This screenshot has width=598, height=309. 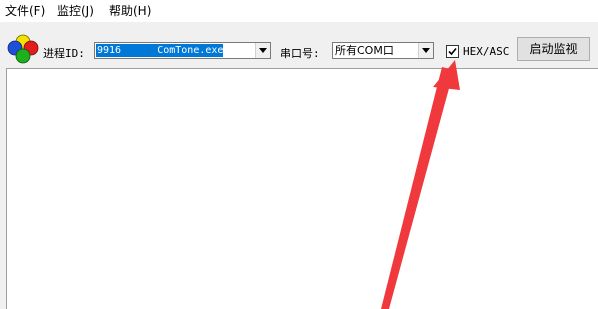 What do you see at coordinates (299, 11) in the screenshot?
I see `menu-bar: 文件(F) 监控(J) 帮助(H)` at bounding box center [299, 11].